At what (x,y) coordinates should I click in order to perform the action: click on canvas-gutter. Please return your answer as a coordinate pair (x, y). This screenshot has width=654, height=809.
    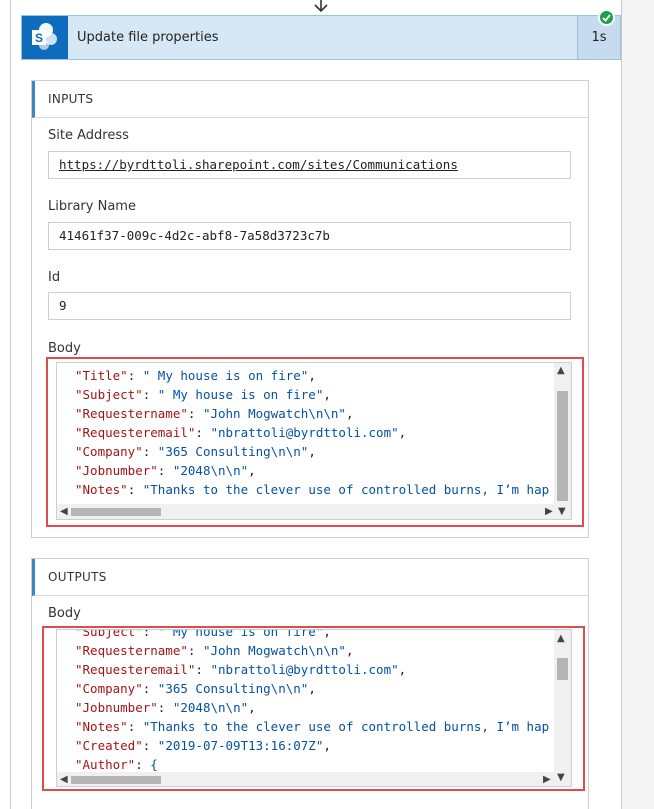
    Looking at the image, I should click on (637, 404).